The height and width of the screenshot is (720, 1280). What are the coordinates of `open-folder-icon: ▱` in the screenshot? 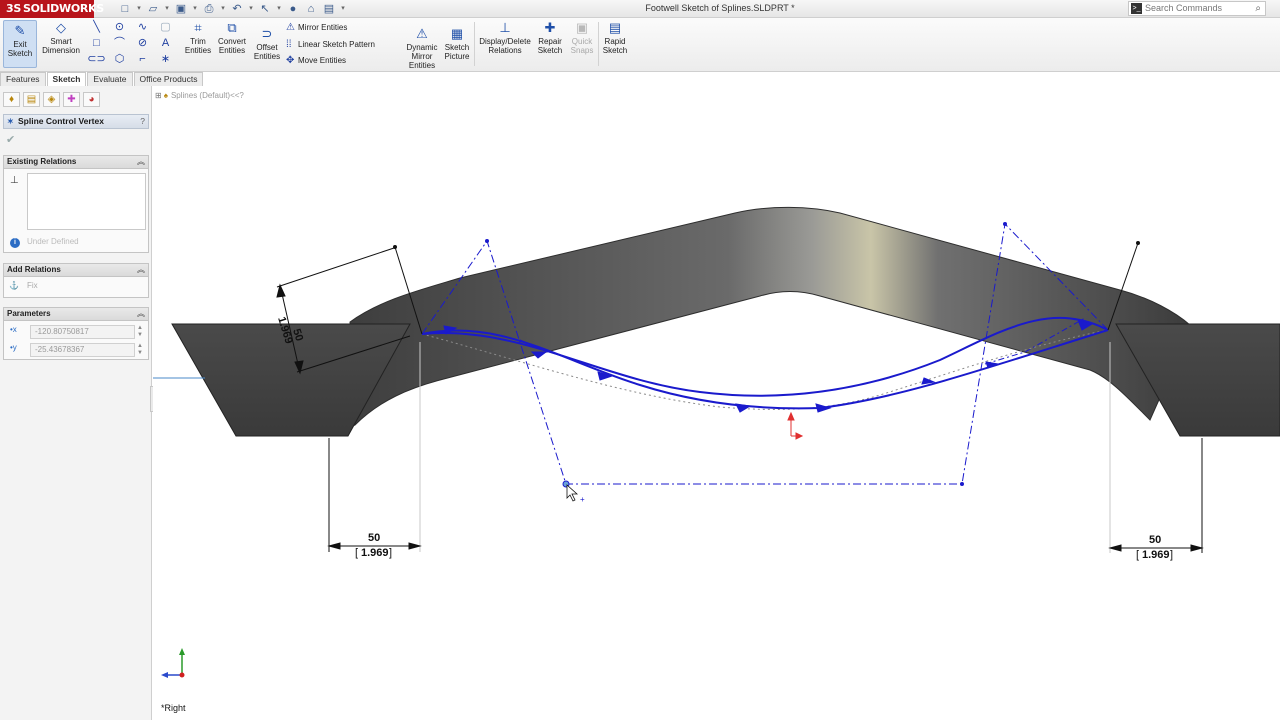 It's located at (153, 9).